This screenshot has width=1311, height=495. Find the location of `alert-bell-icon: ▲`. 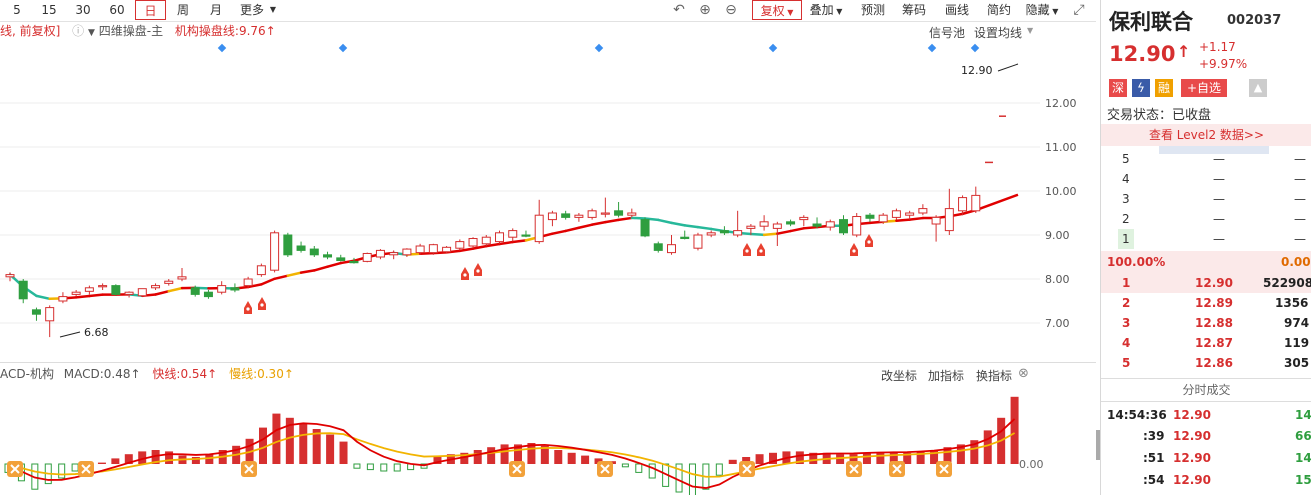

alert-bell-icon: ▲ is located at coordinates (1258, 88).